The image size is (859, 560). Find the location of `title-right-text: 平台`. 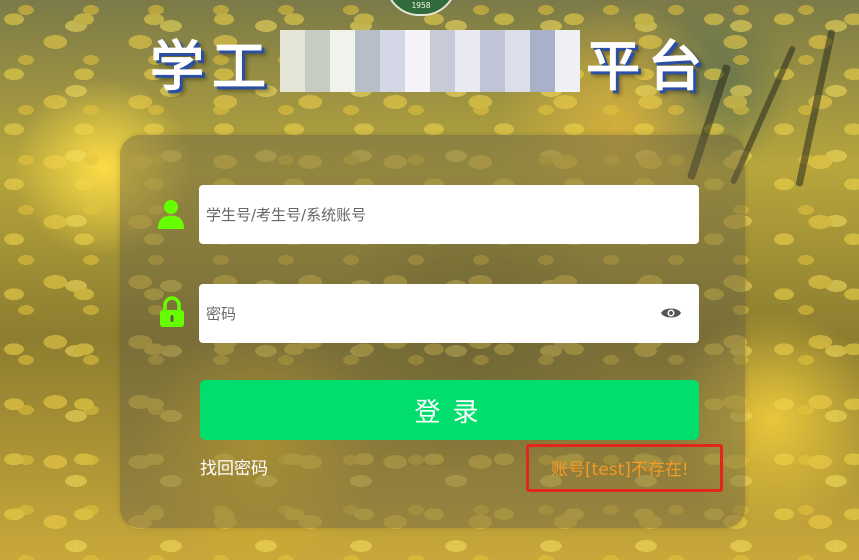

title-right-text: 平台 is located at coordinates (648, 65).